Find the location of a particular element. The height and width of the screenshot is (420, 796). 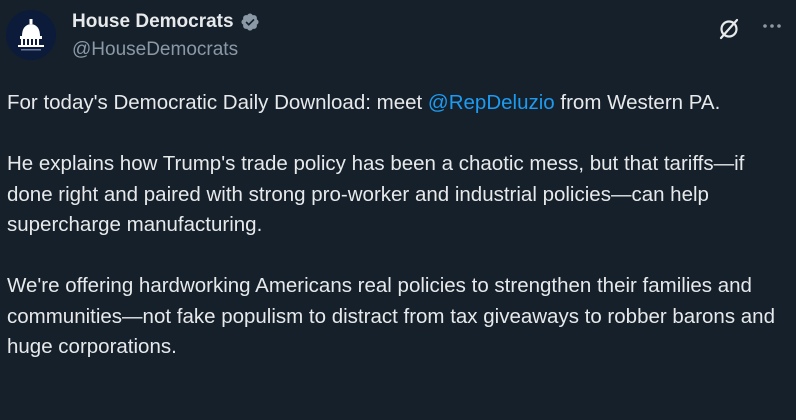

capitol-dome-icon is located at coordinates (31, 35).